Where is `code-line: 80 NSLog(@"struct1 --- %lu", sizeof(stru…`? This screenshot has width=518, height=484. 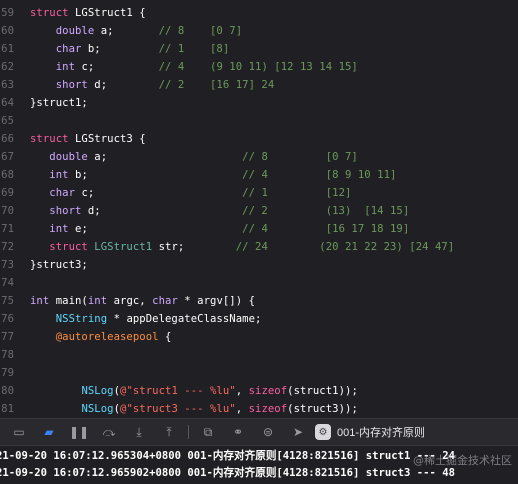
code-line: 80 NSLog(@"struct1 --- %lu", sizeof(stru… is located at coordinates (179, 391).